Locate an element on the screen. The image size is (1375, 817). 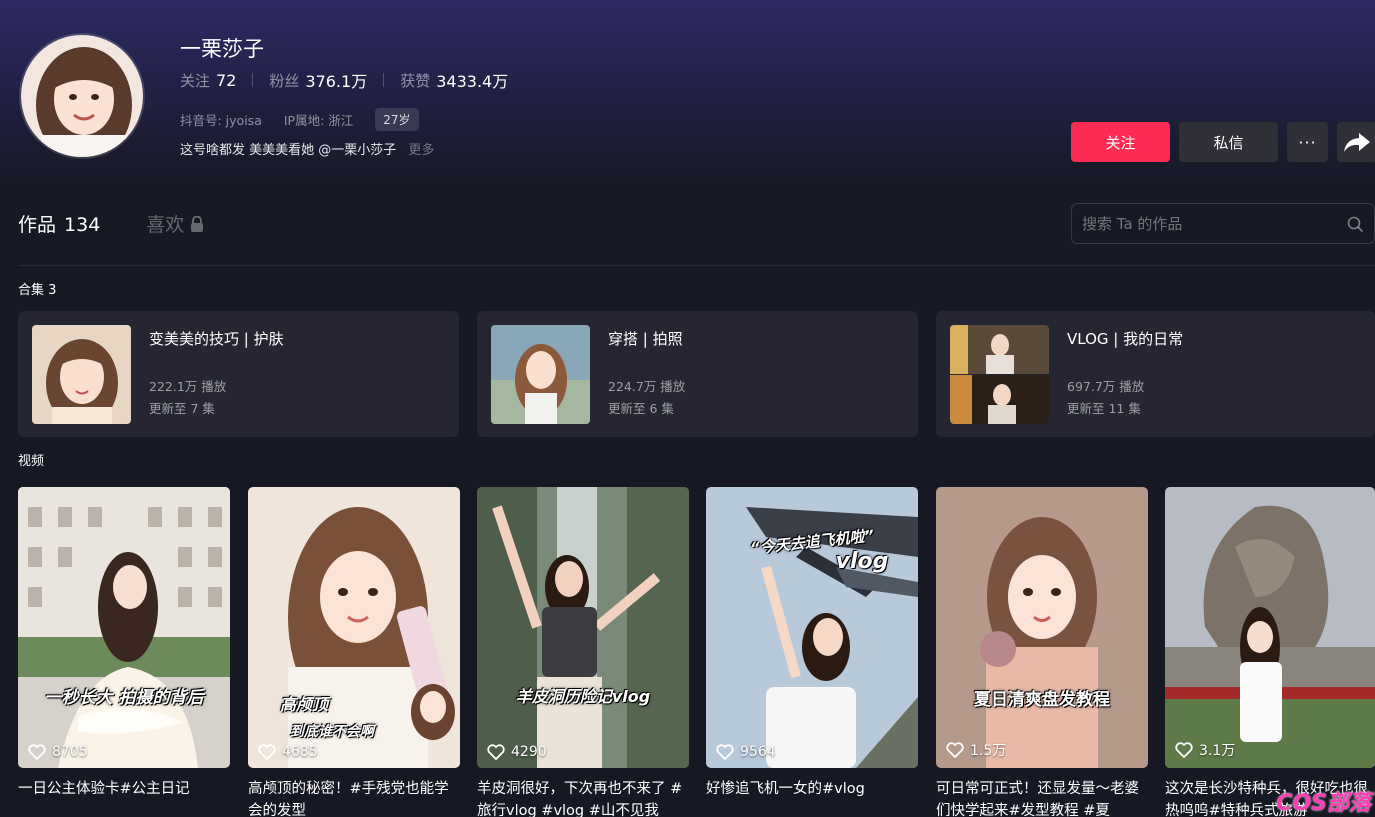
share-button is located at coordinates (1356, 142).